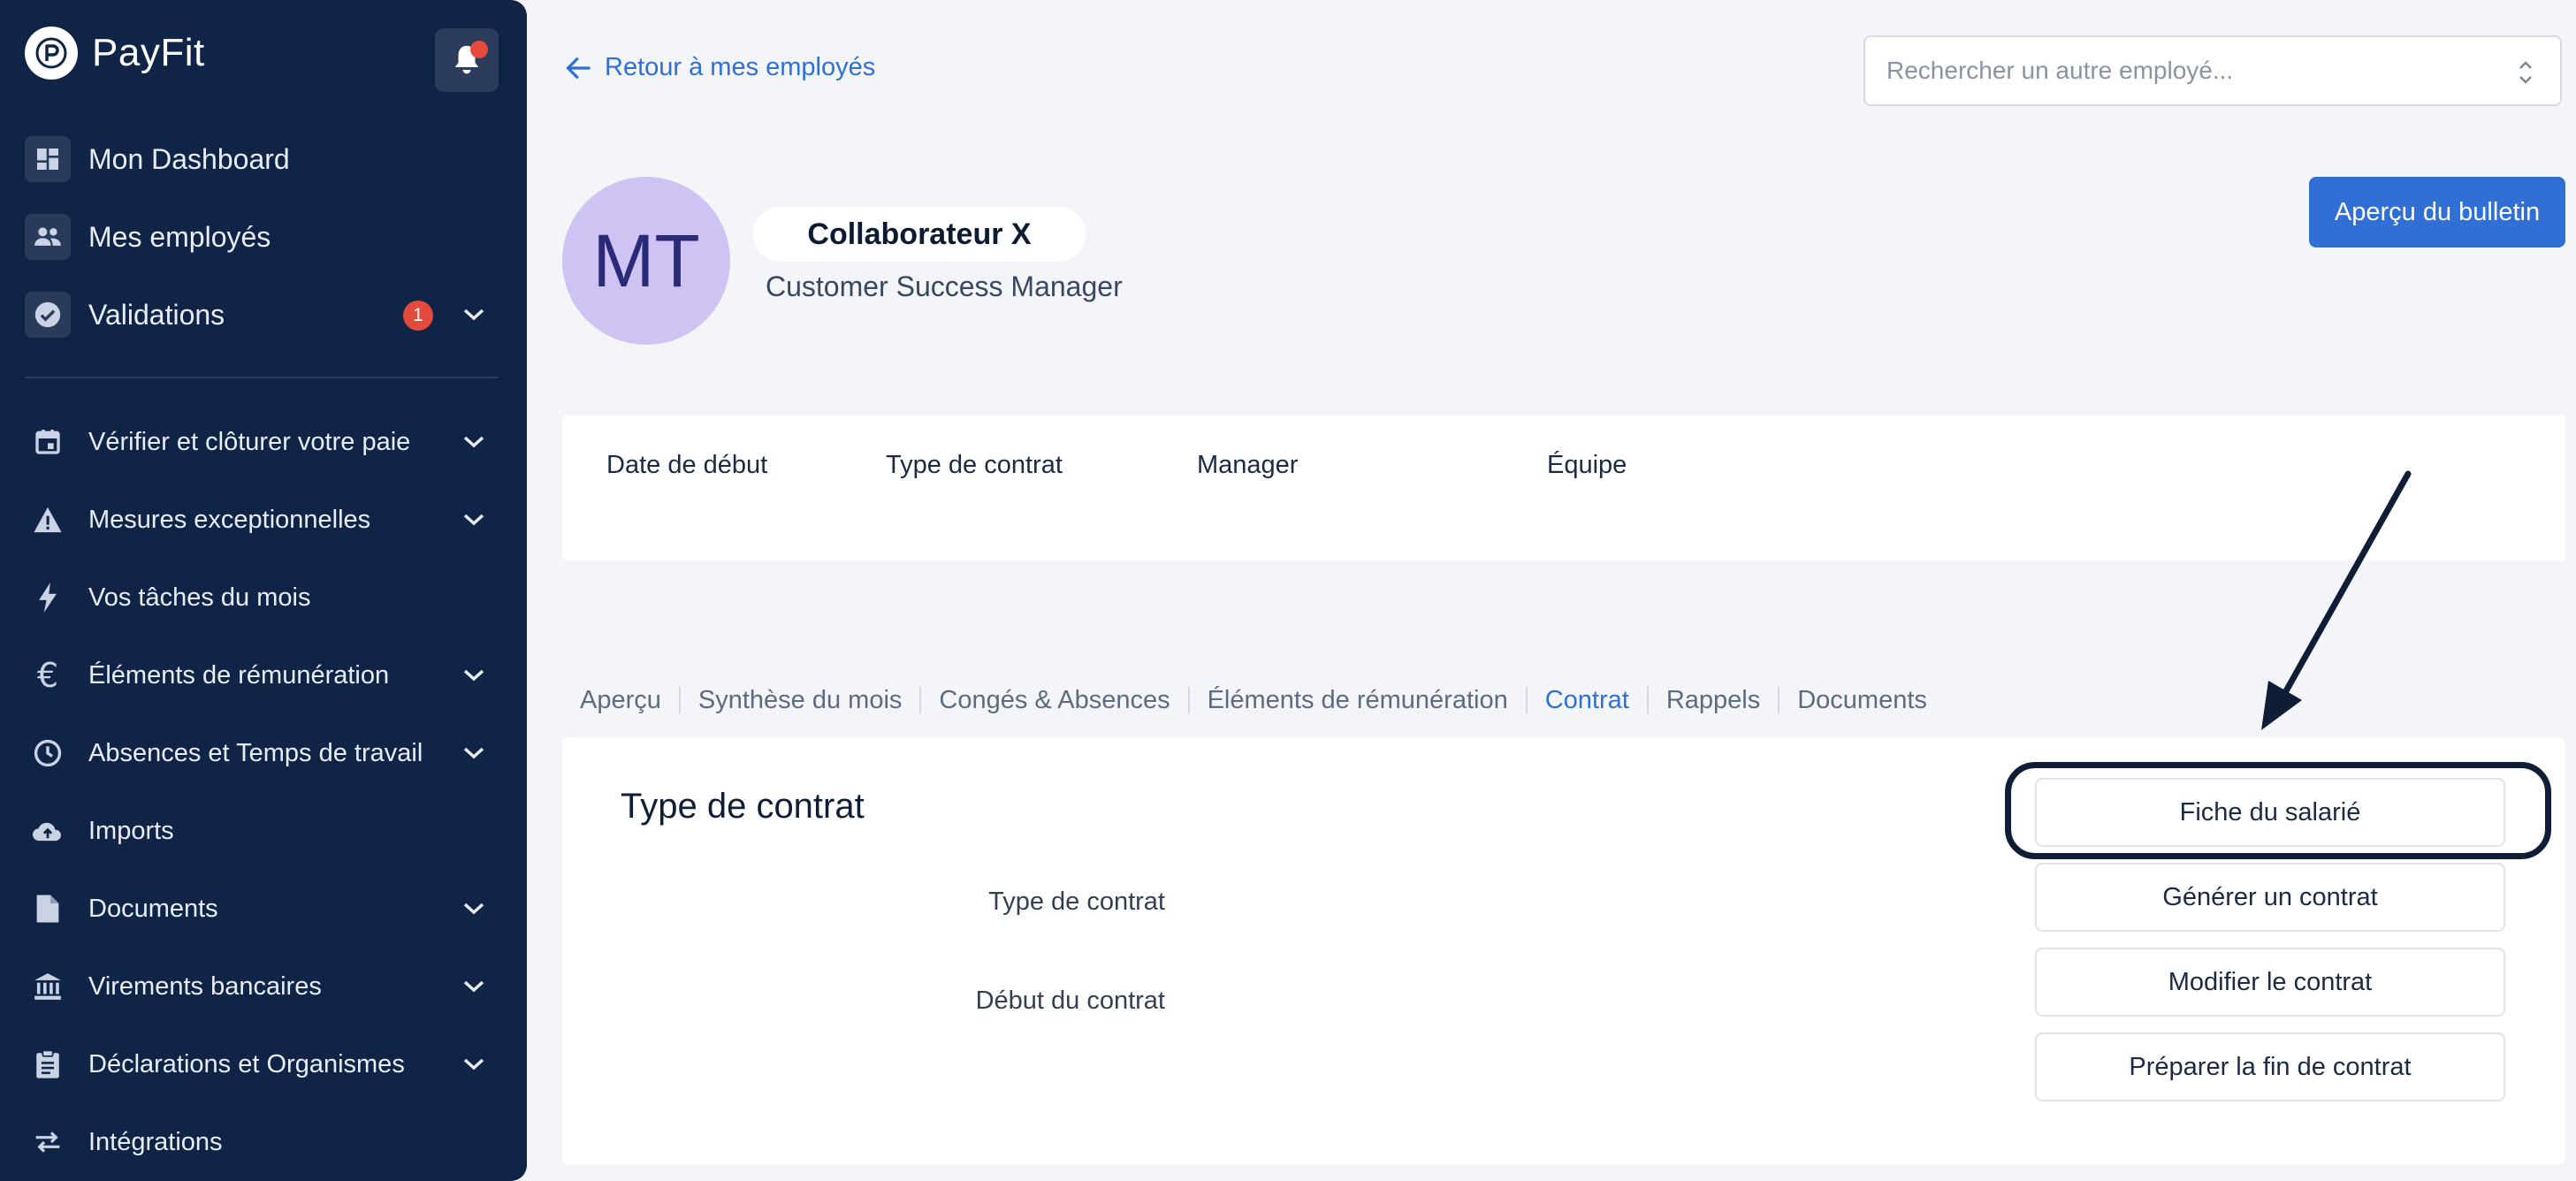 Image resolution: width=2576 pixels, height=1181 pixels. I want to click on contract-type-field-label: Type de contrat, so click(1076, 902).